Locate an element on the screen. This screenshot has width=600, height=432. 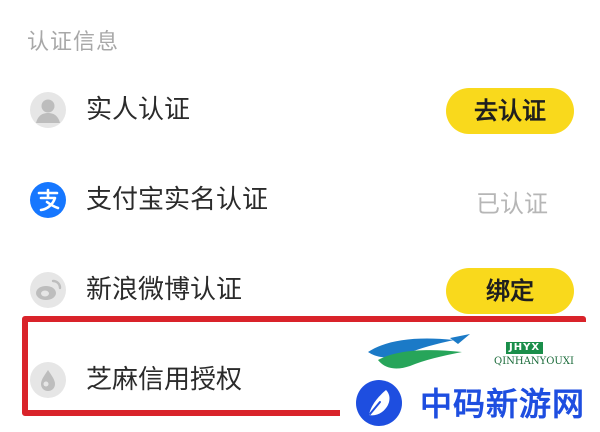
watermark-badge: JHYX is located at coordinates (525, 348).